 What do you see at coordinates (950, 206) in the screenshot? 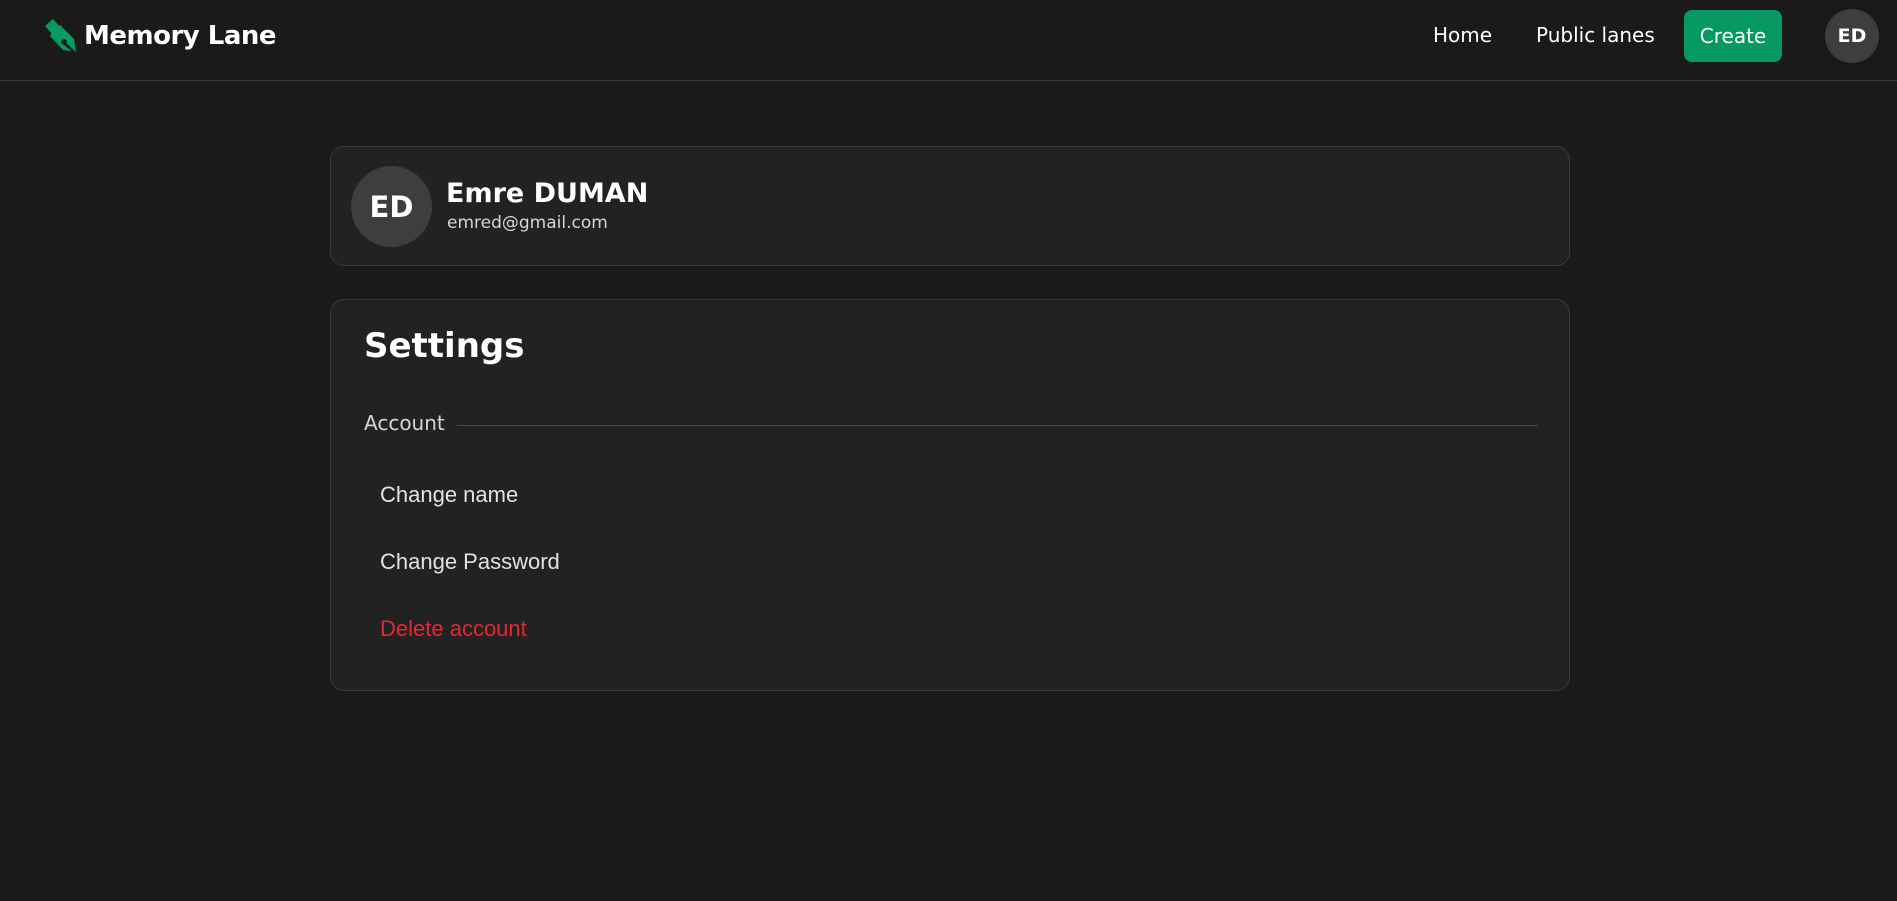
I see `profile-card: ED Emre DUMAN emred@gmail.com` at bounding box center [950, 206].